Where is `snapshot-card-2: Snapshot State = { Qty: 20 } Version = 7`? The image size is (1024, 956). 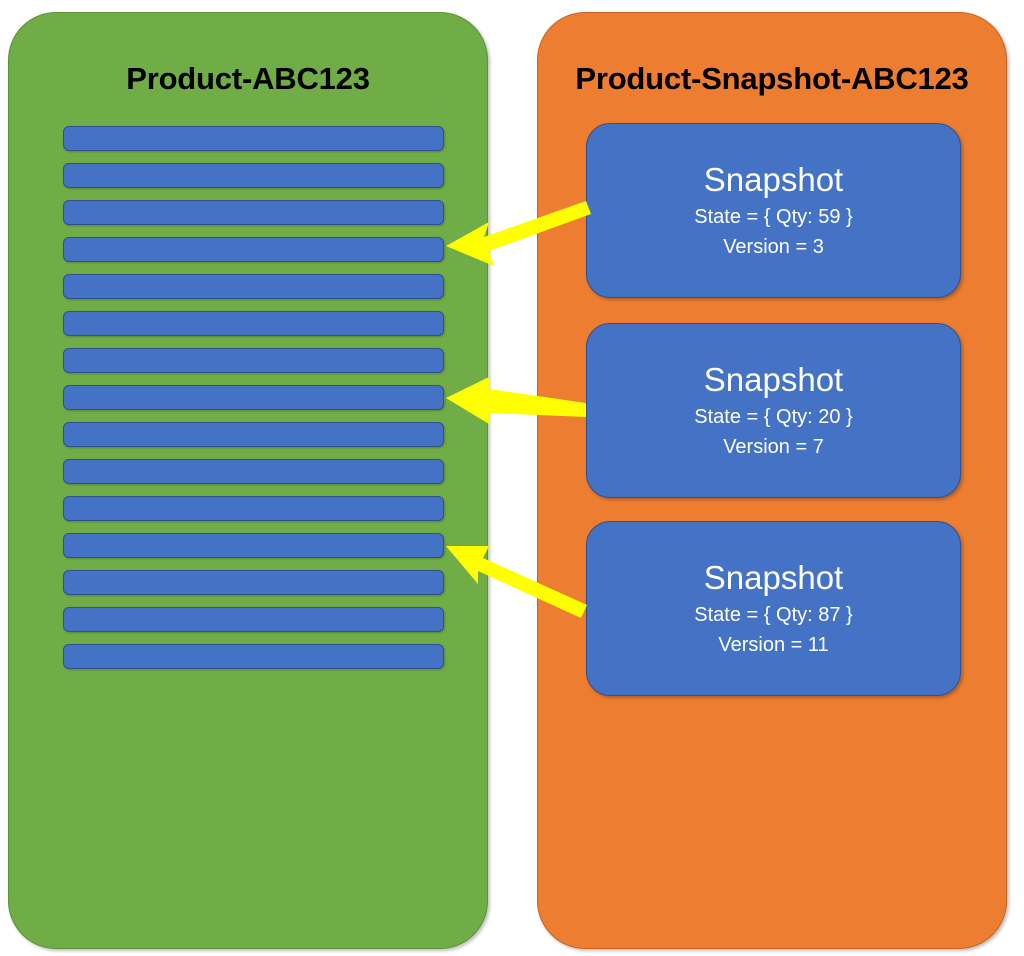 snapshot-card-2: Snapshot State = { Qty: 20 } Version = 7 is located at coordinates (773, 410).